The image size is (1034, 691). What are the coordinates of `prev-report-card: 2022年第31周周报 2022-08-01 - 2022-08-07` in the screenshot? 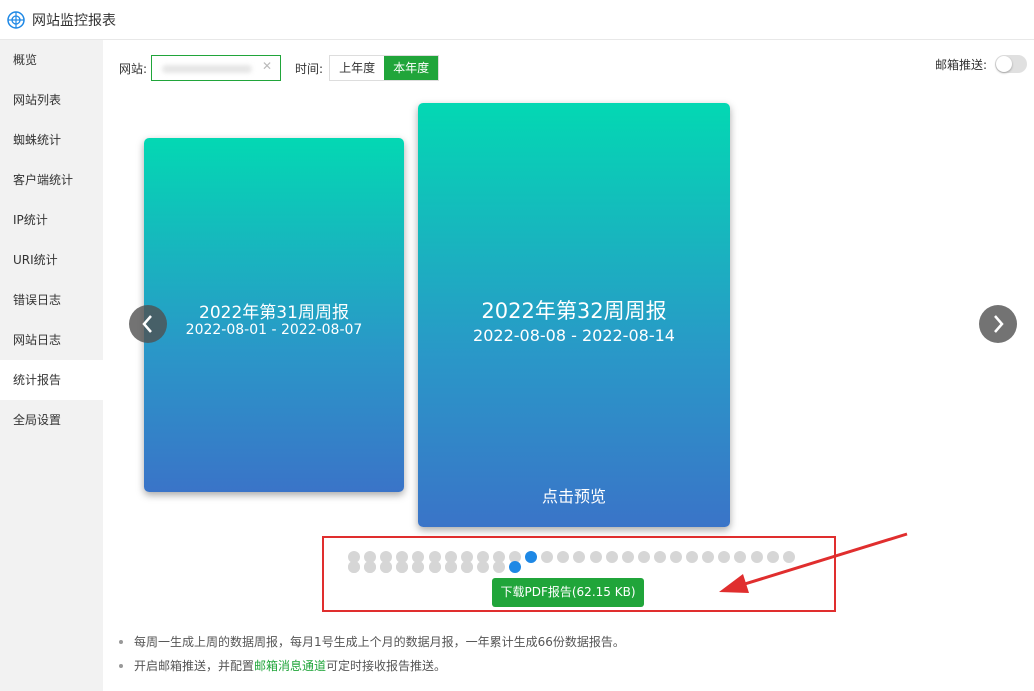 It's located at (274, 315).